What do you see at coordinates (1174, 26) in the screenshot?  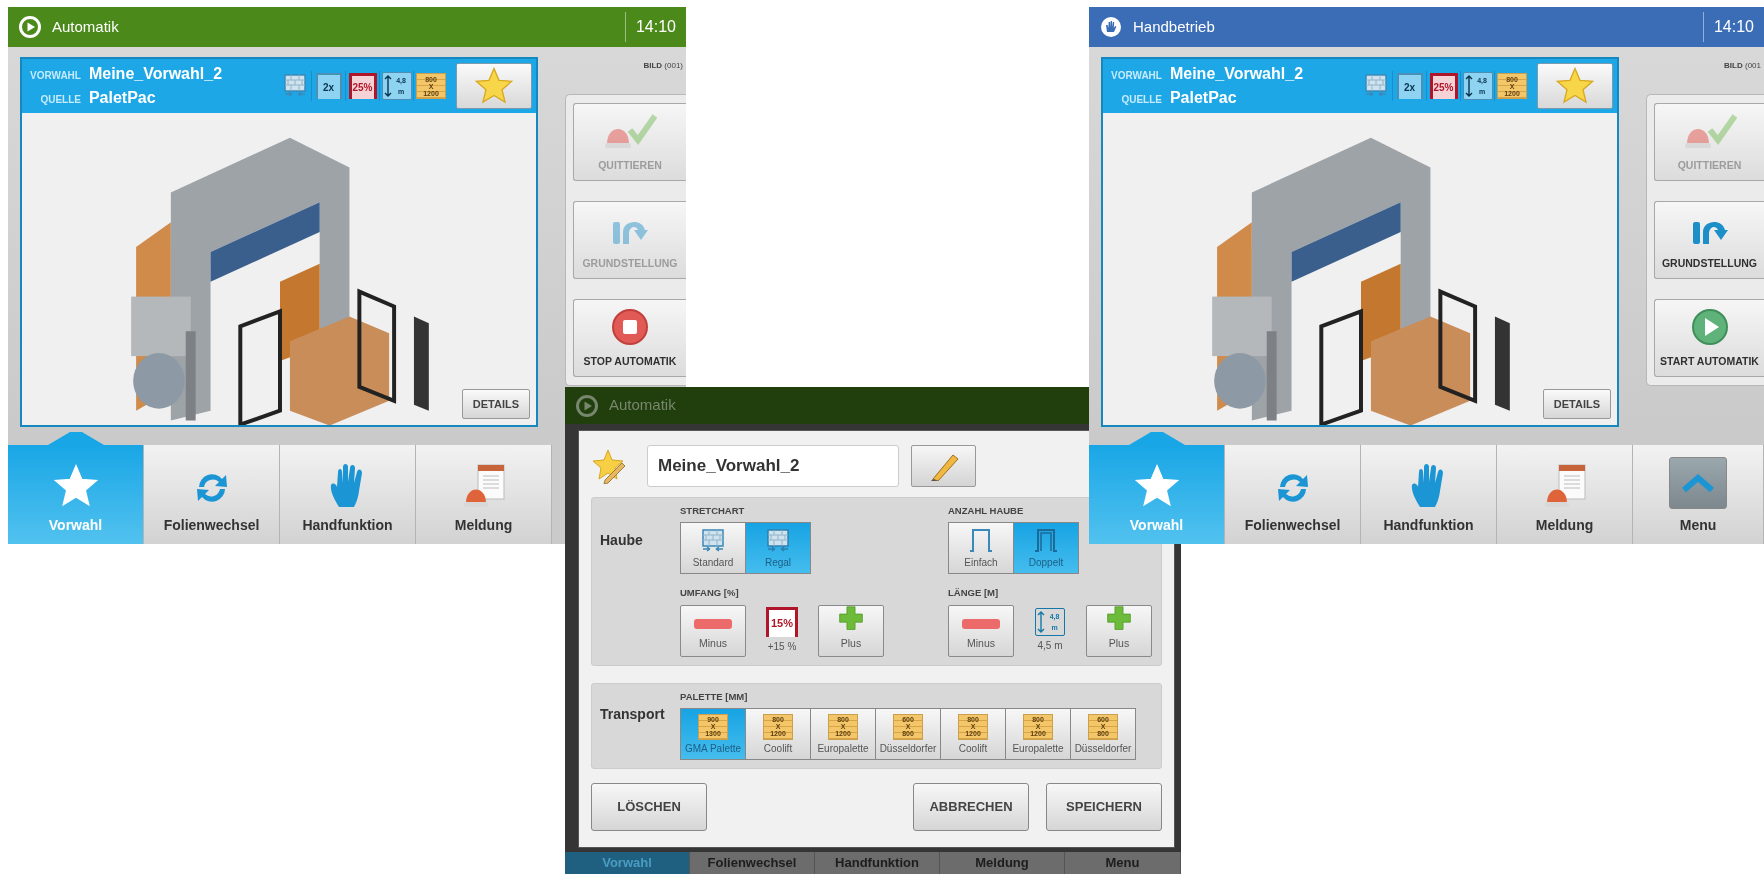 I see `window-title: Handbetrieb` at bounding box center [1174, 26].